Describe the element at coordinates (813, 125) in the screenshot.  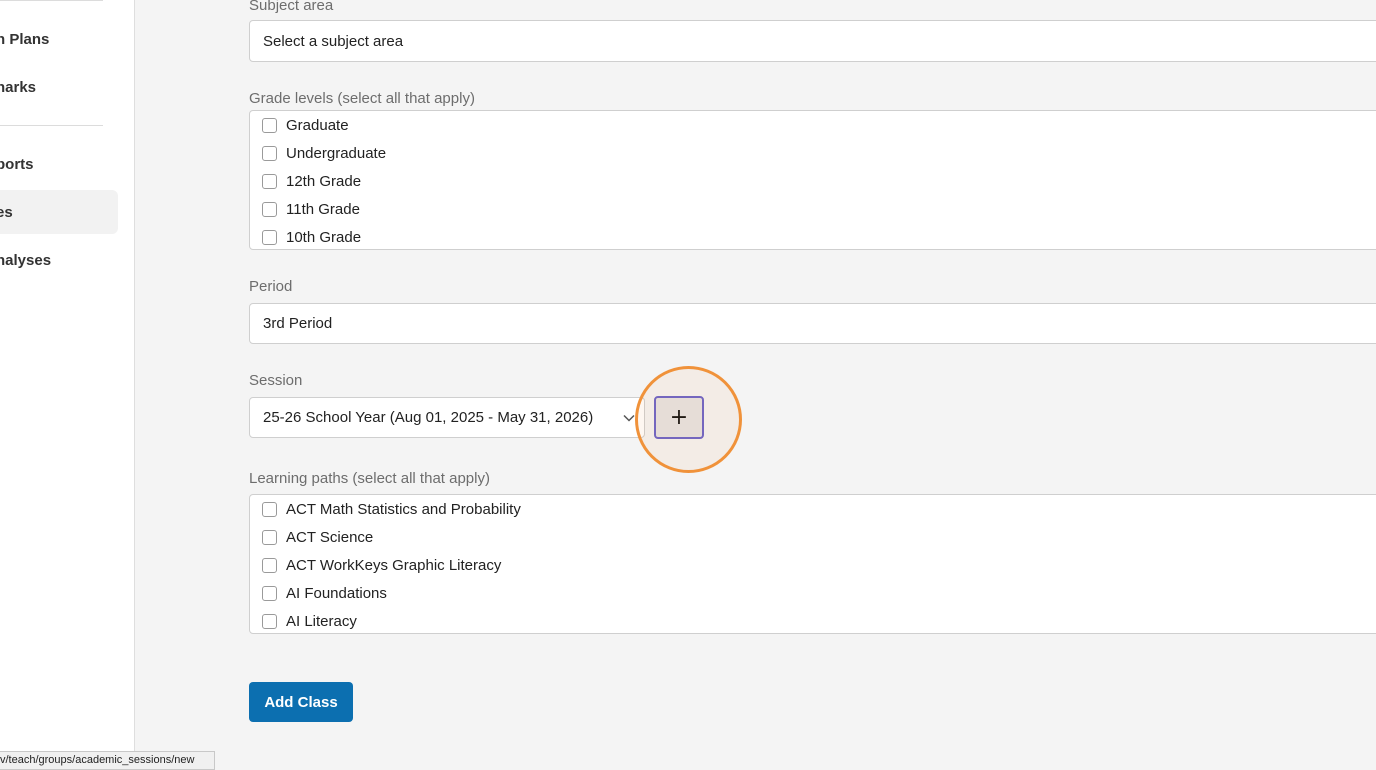
I see `grade-level-option: Graduate` at that location.